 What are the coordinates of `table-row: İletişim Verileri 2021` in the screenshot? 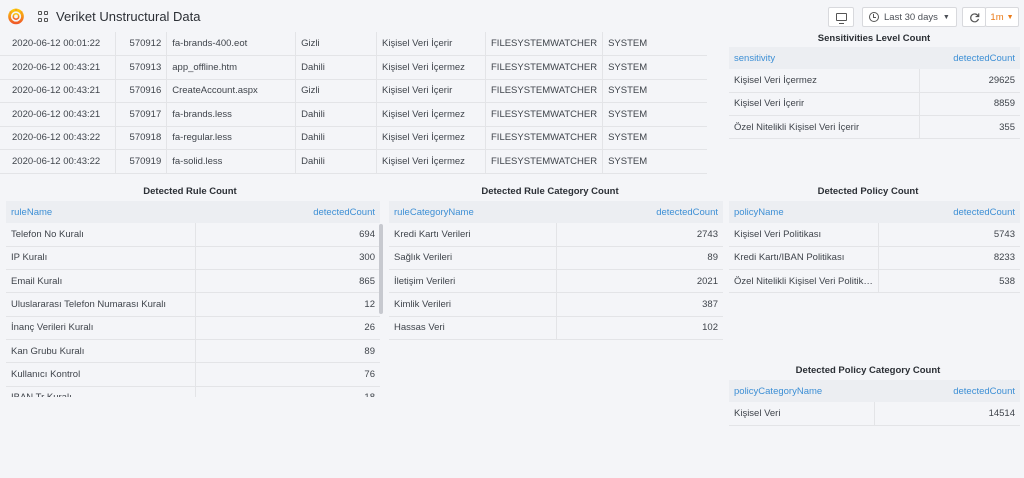 It's located at (556, 281).